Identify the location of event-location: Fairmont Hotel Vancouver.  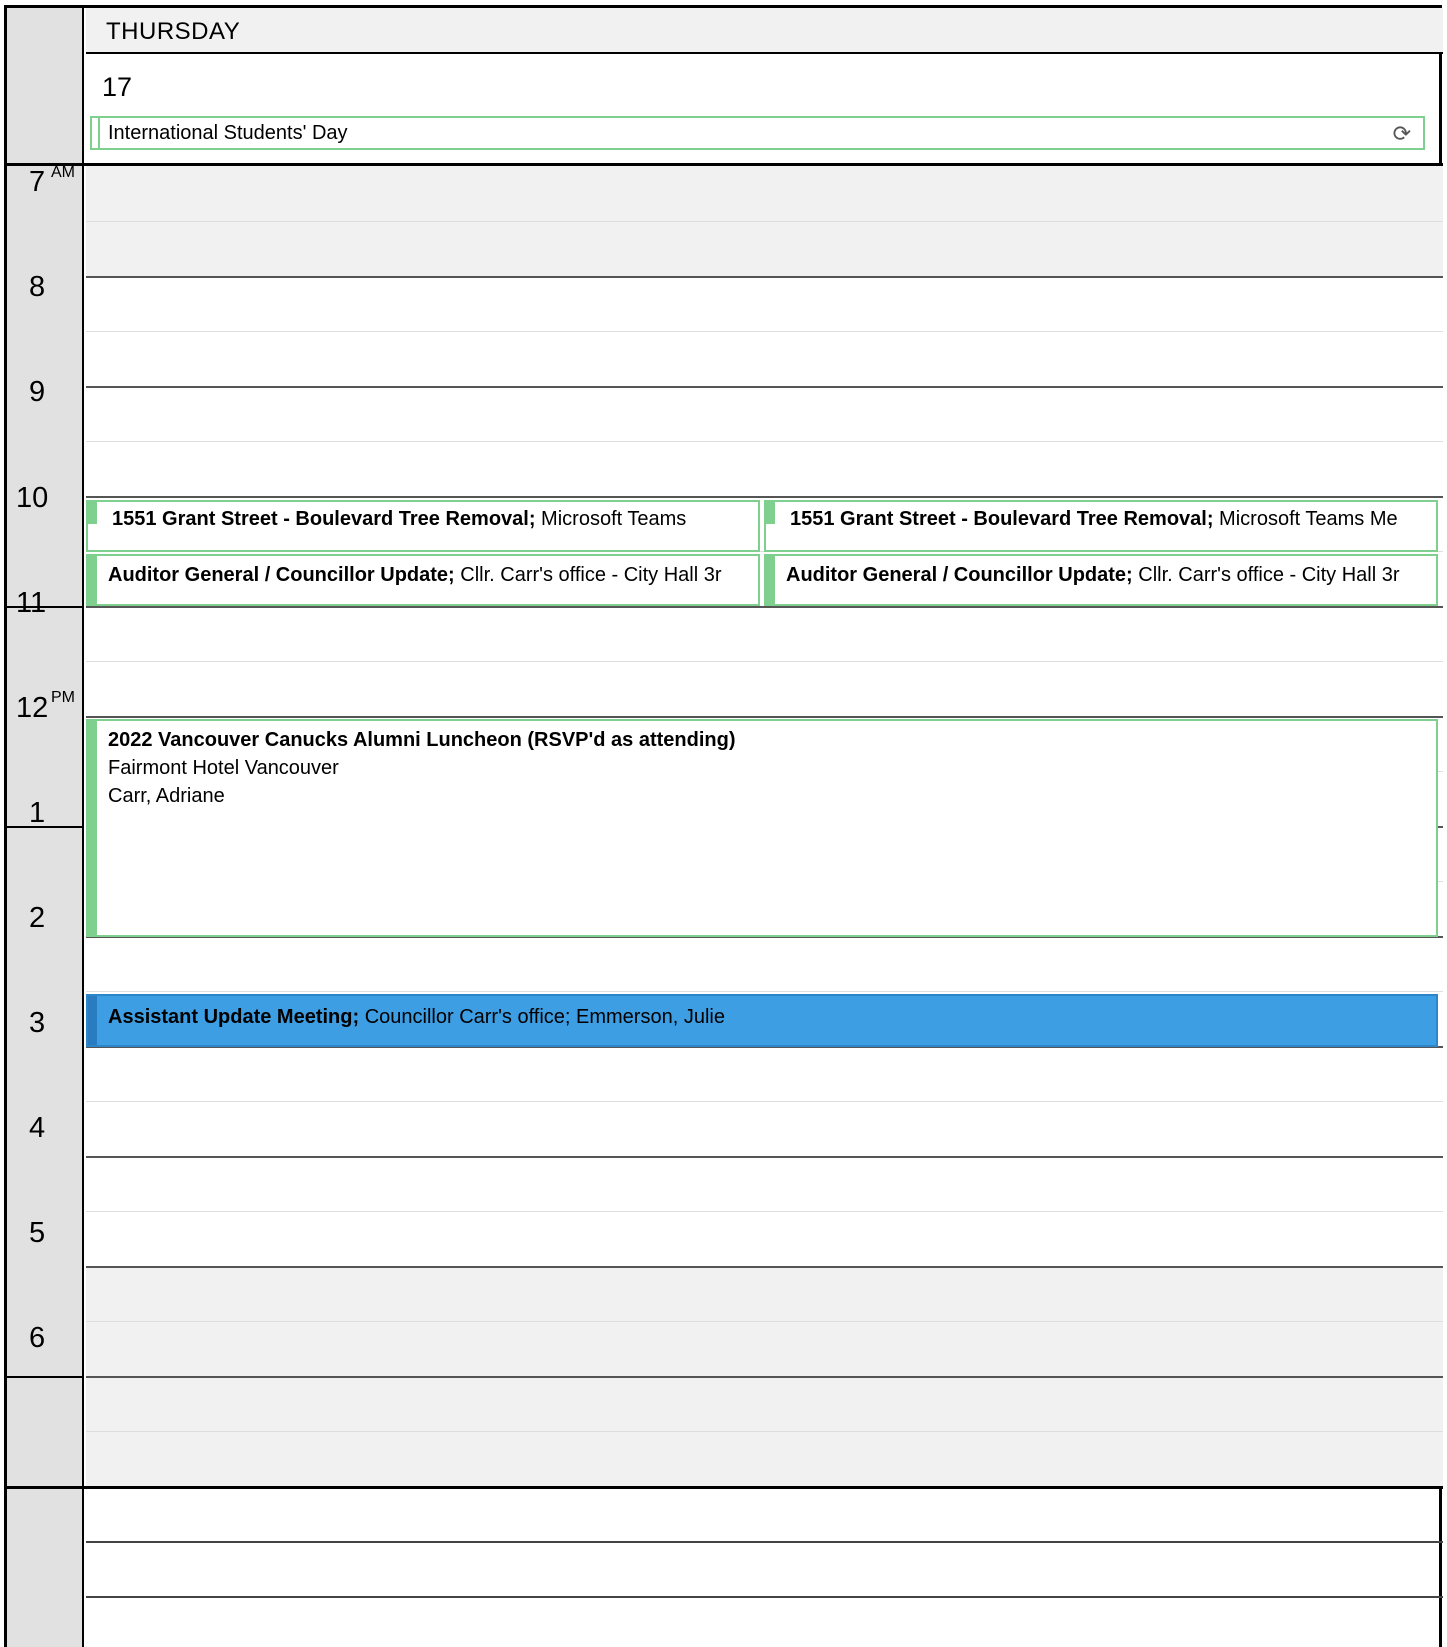
(223, 768).